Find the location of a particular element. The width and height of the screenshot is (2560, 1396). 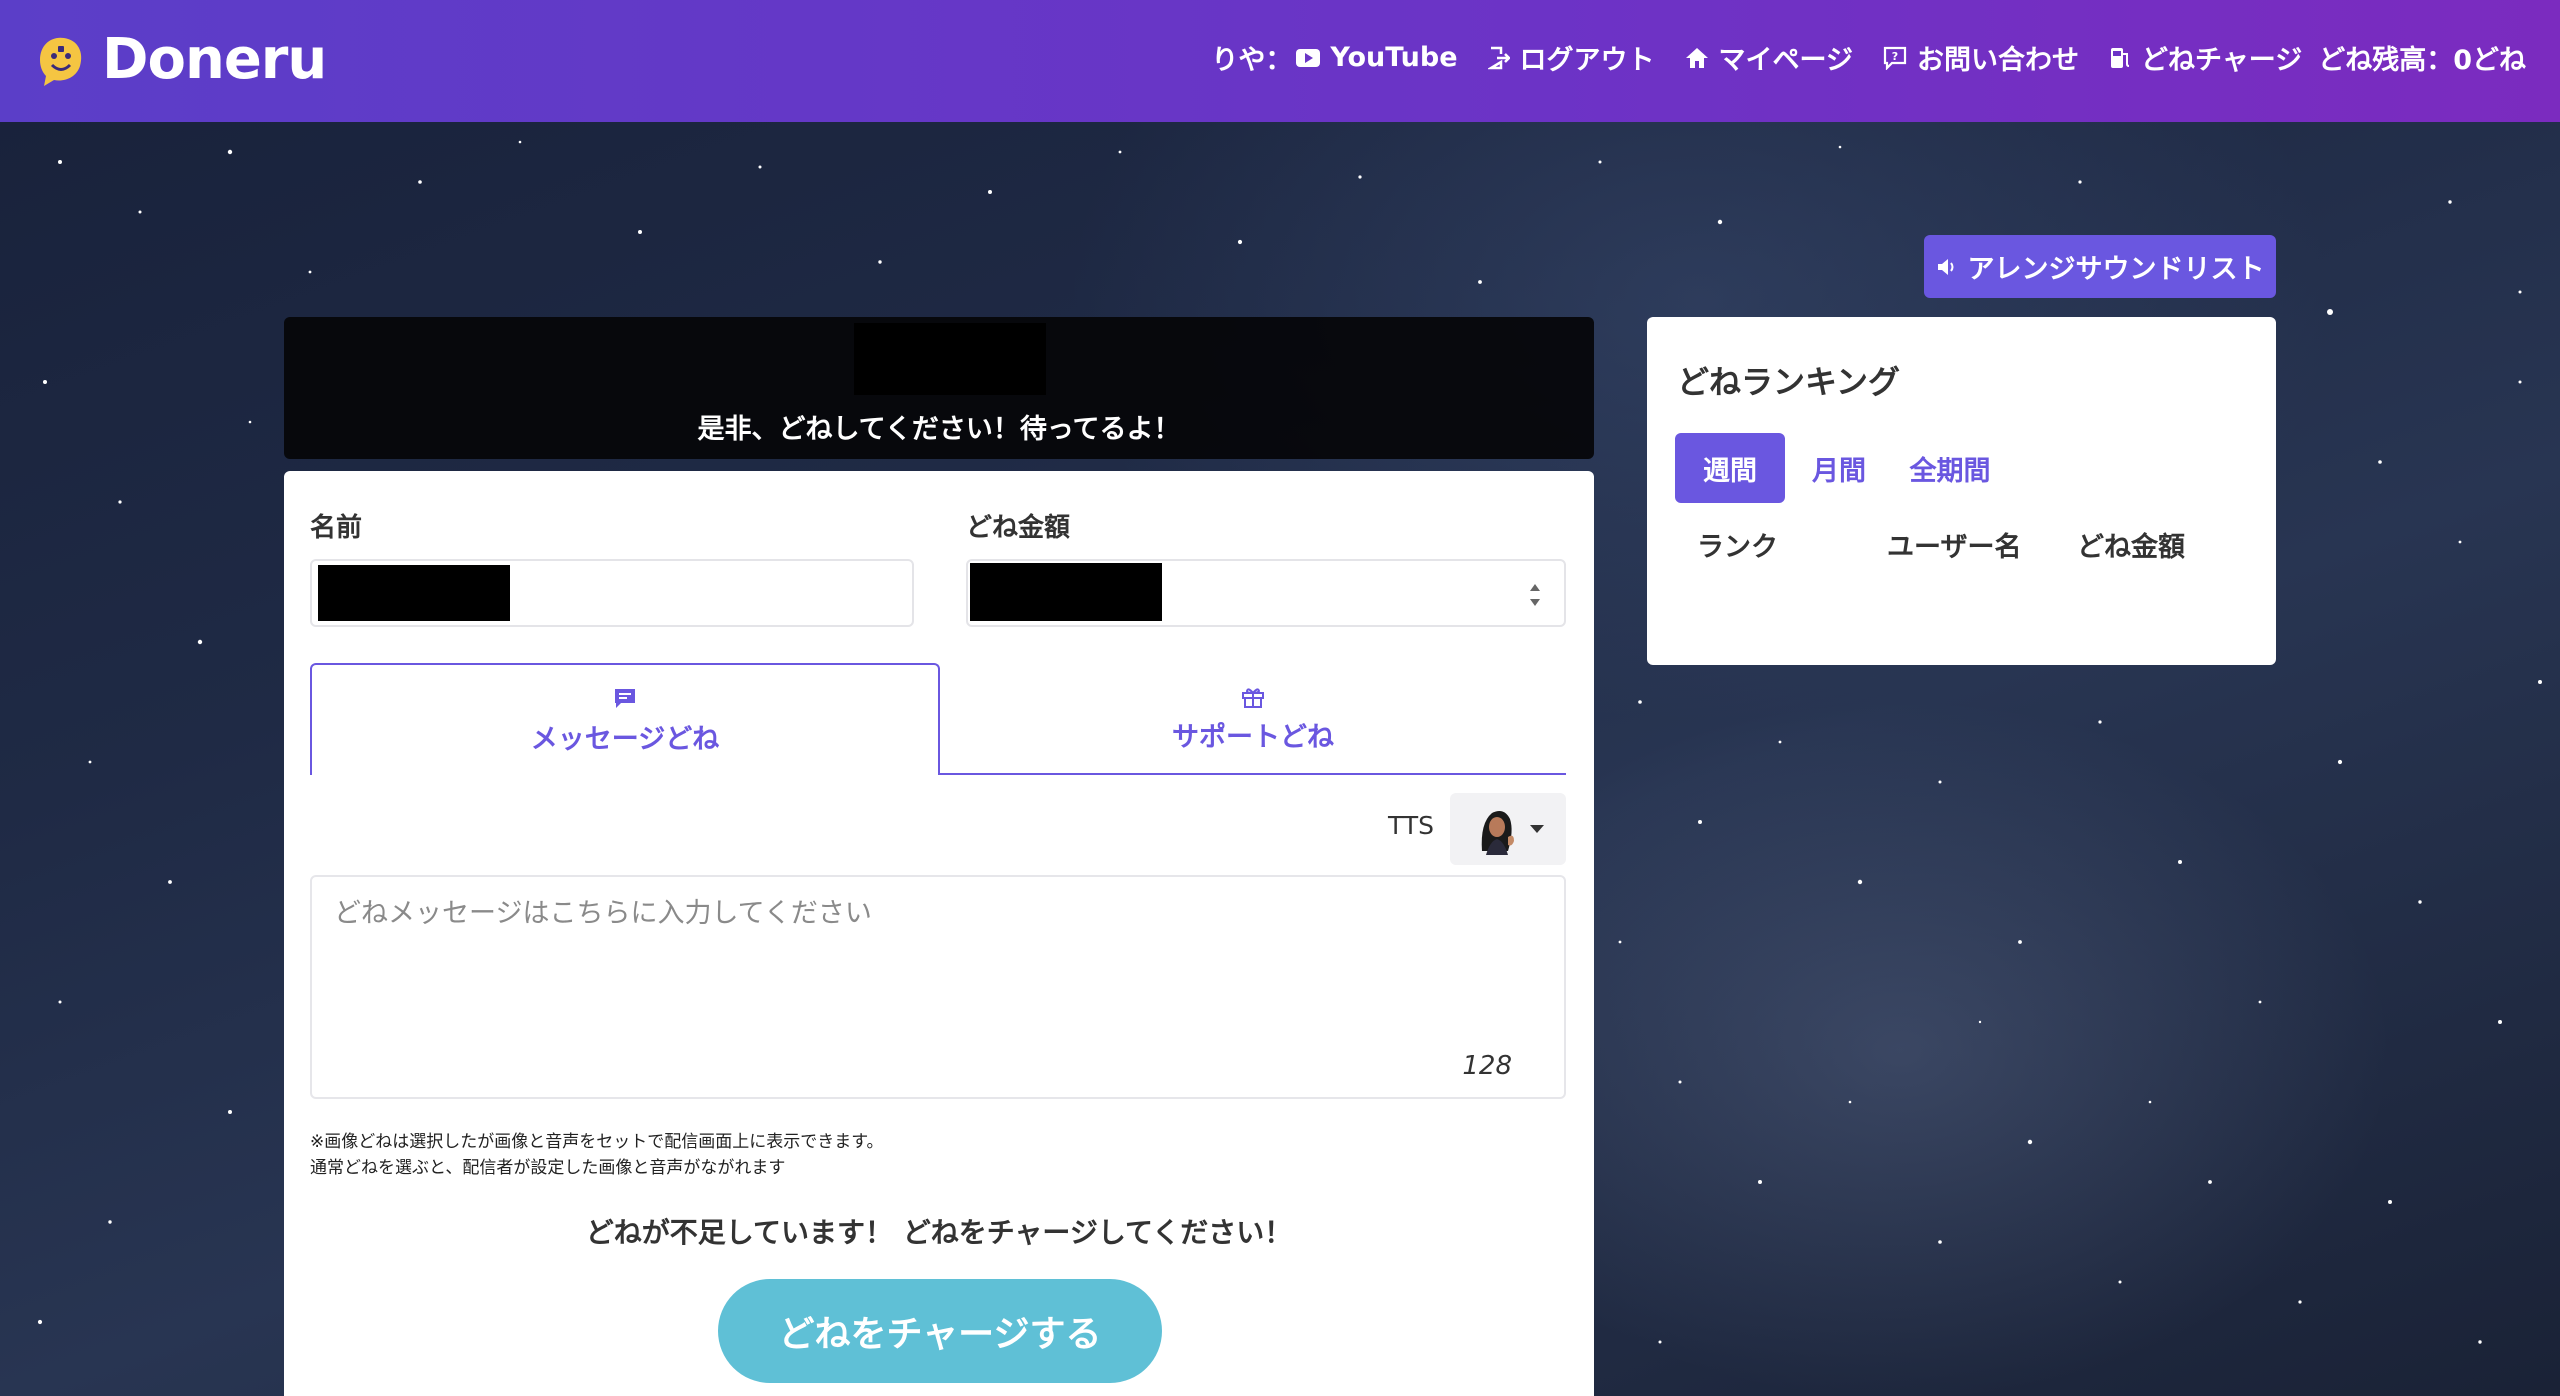

ranking-tab-monthly: 月間 is located at coordinates (1839, 468).